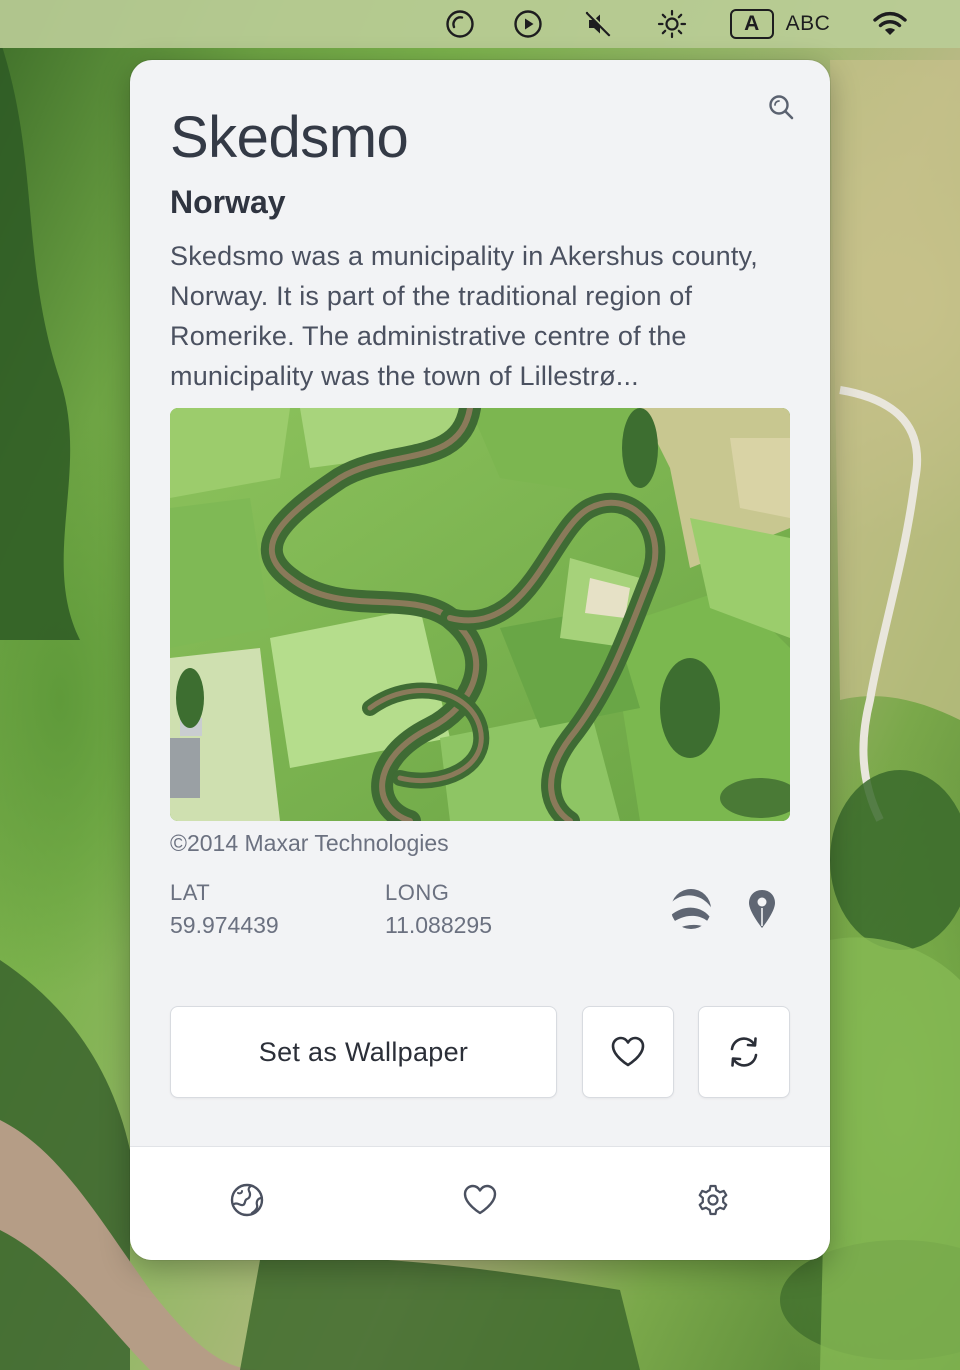 This screenshot has height=1370, width=960. What do you see at coordinates (228, 202) in the screenshot?
I see `place-country: Norway` at bounding box center [228, 202].